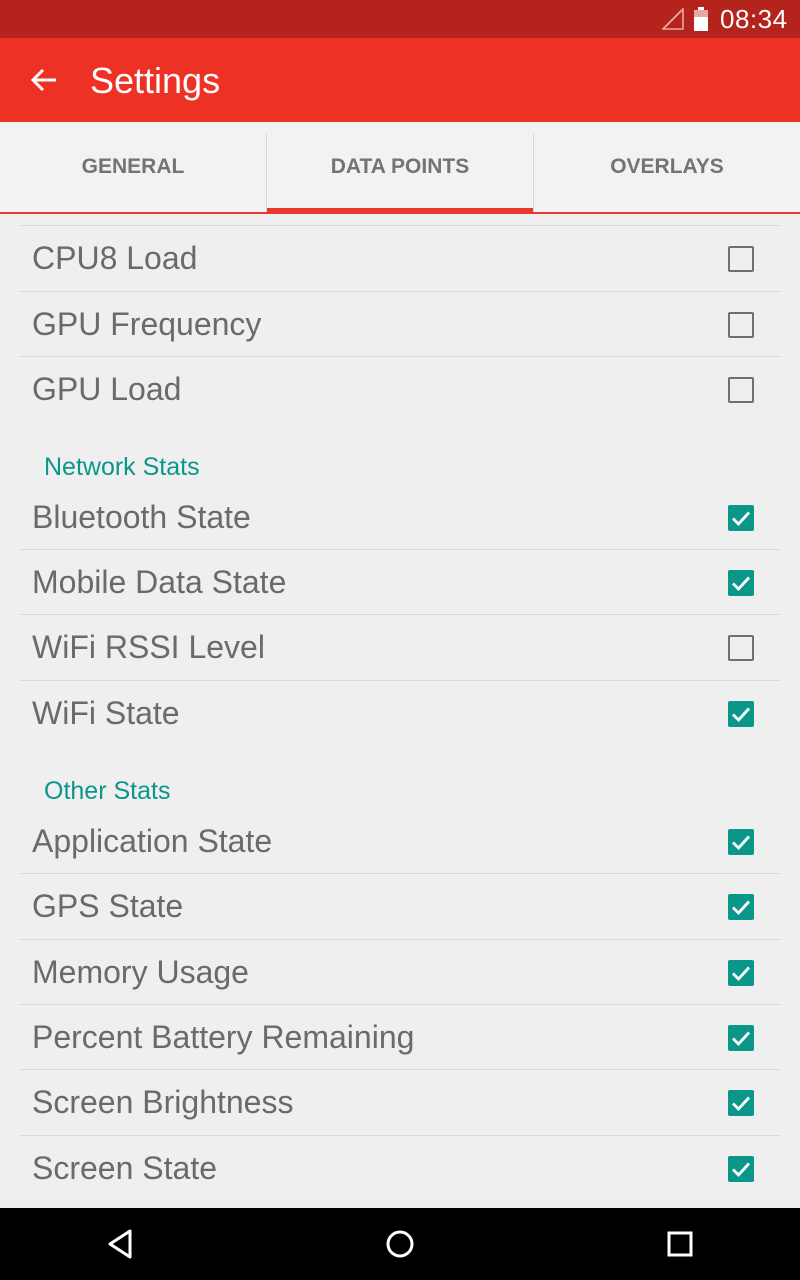 The width and height of the screenshot is (800, 1280). Describe the element at coordinates (400, 80) in the screenshot. I see `app-toolbar: Settings` at that location.